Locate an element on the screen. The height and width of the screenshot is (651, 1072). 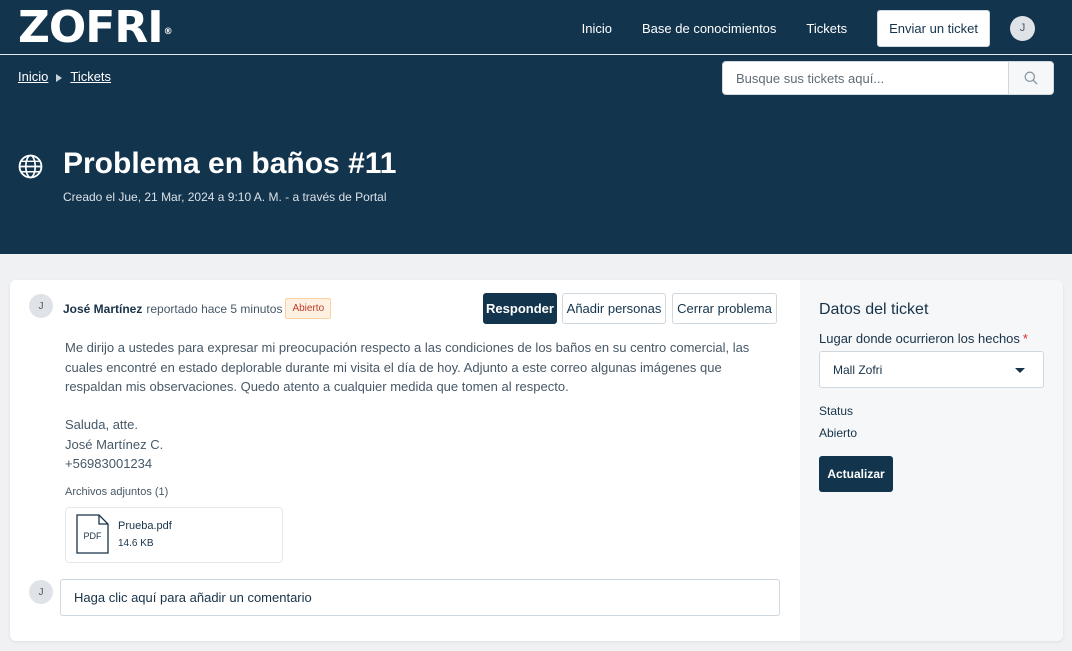
status-badge: Abierto is located at coordinates (308, 308).